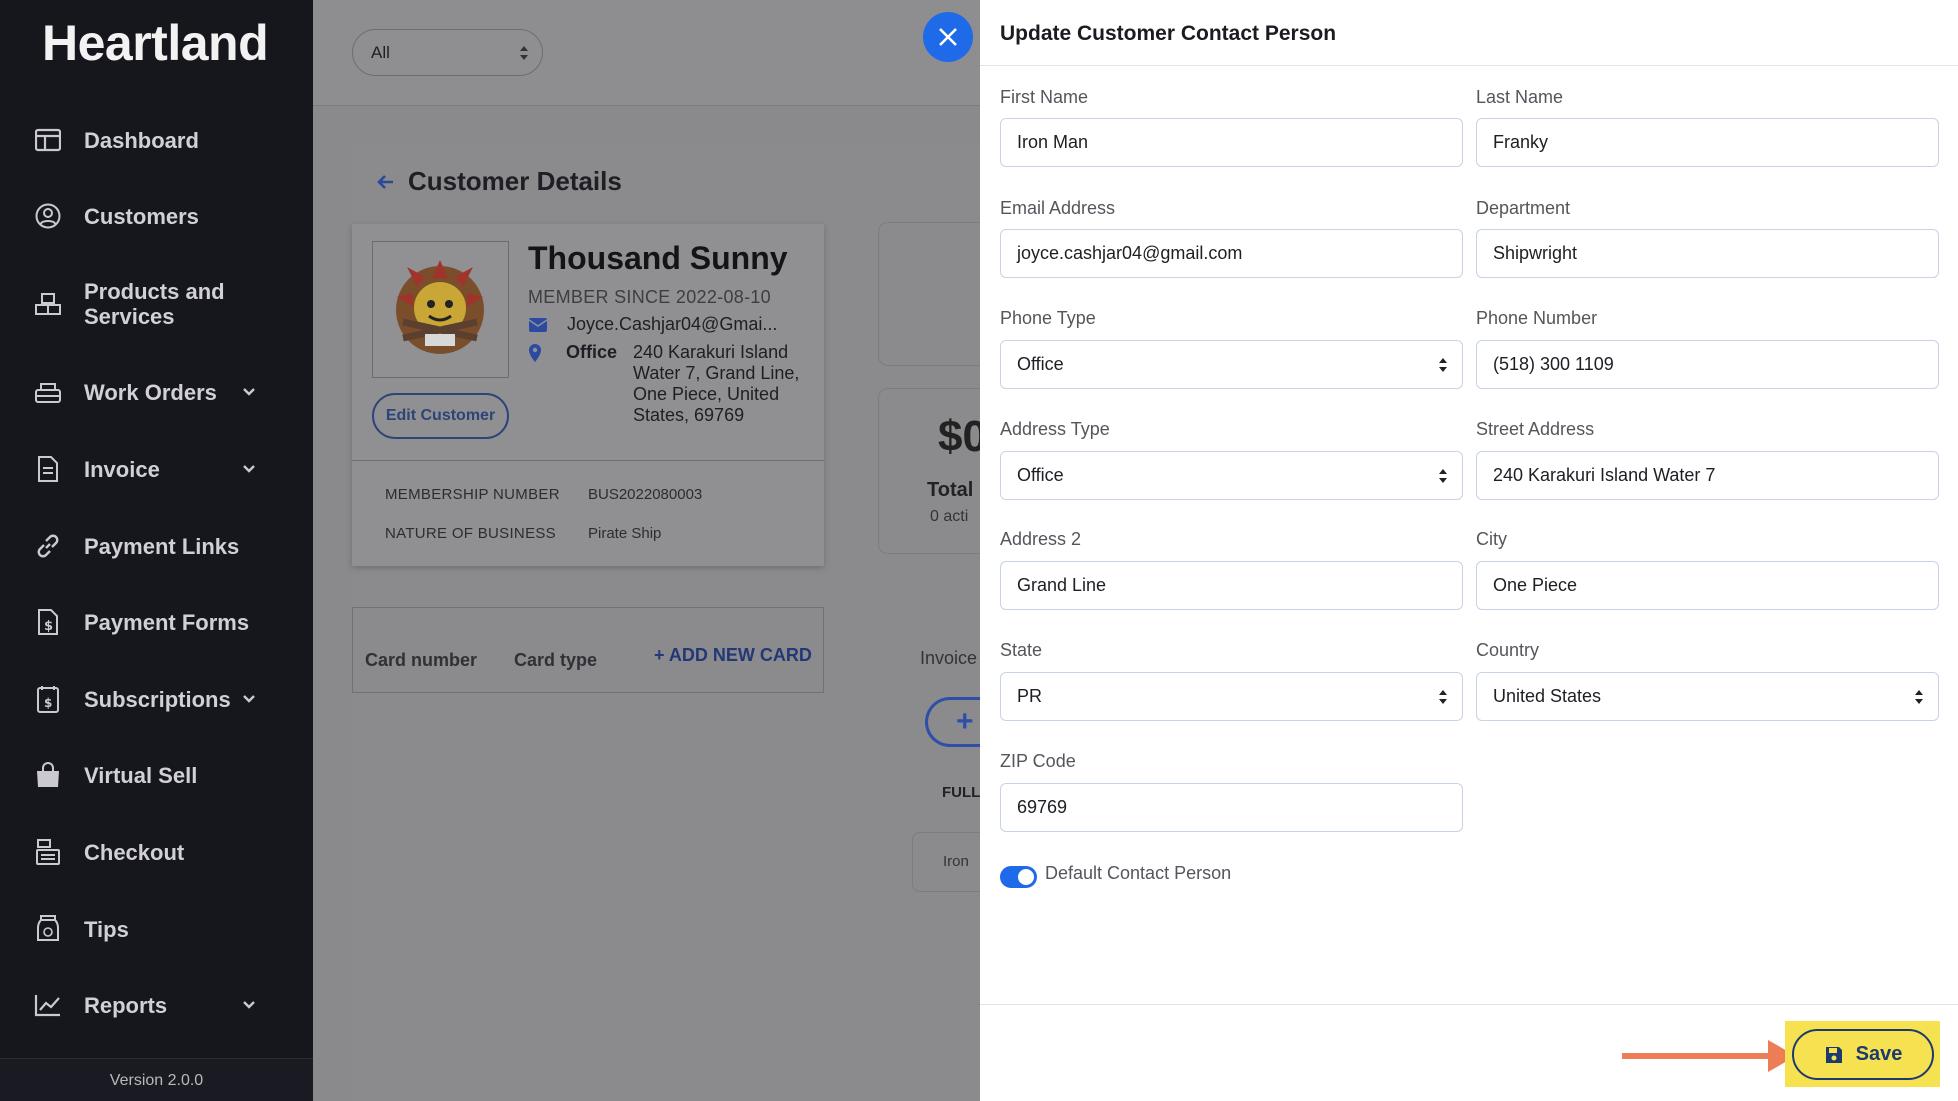 This screenshot has height=1101, width=1958. What do you see at coordinates (1697, 1056) in the screenshot?
I see `annotation-arrow` at bounding box center [1697, 1056].